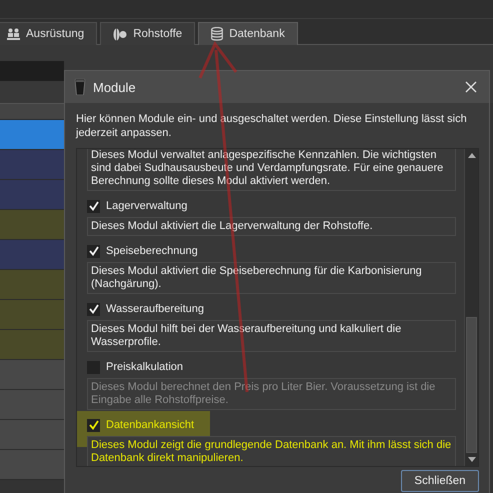 Image resolution: width=493 pixels, height=493 pixels. Describe the element at coordinates (271, 336) in the screenshot. I see `module-description: Dieses Modul hilft bei der Wasseraufbereitung und kalkuliert die Wasserprofile.` at that location.